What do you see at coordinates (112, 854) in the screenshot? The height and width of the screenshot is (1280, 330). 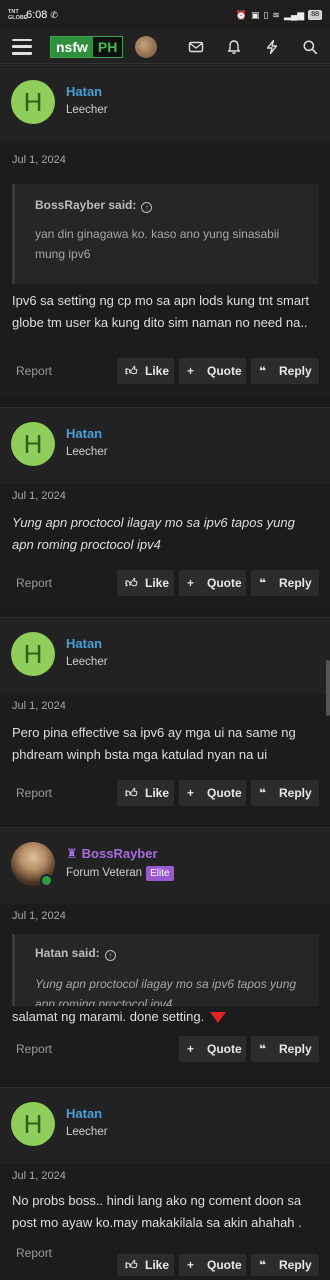 I see `username-link: ♜ BossRayber` at bounding box center [112, 854].